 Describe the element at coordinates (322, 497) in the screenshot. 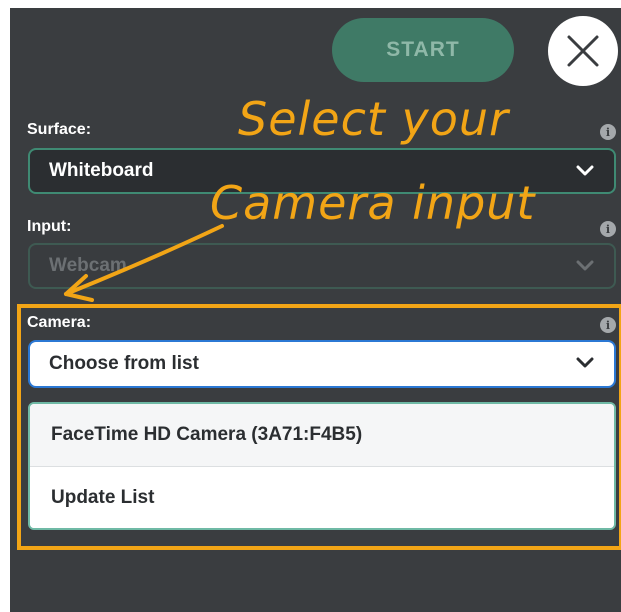

I see `update-list-option: Update List` at that location.